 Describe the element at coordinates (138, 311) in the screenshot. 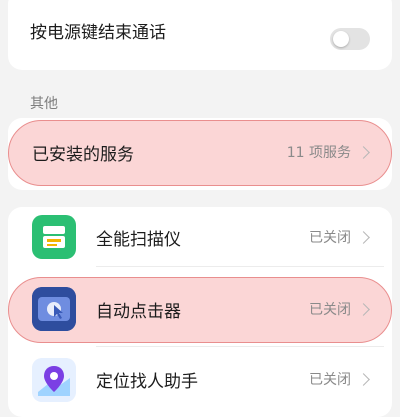

I see `service-item-label: 自动点击器` at that location.